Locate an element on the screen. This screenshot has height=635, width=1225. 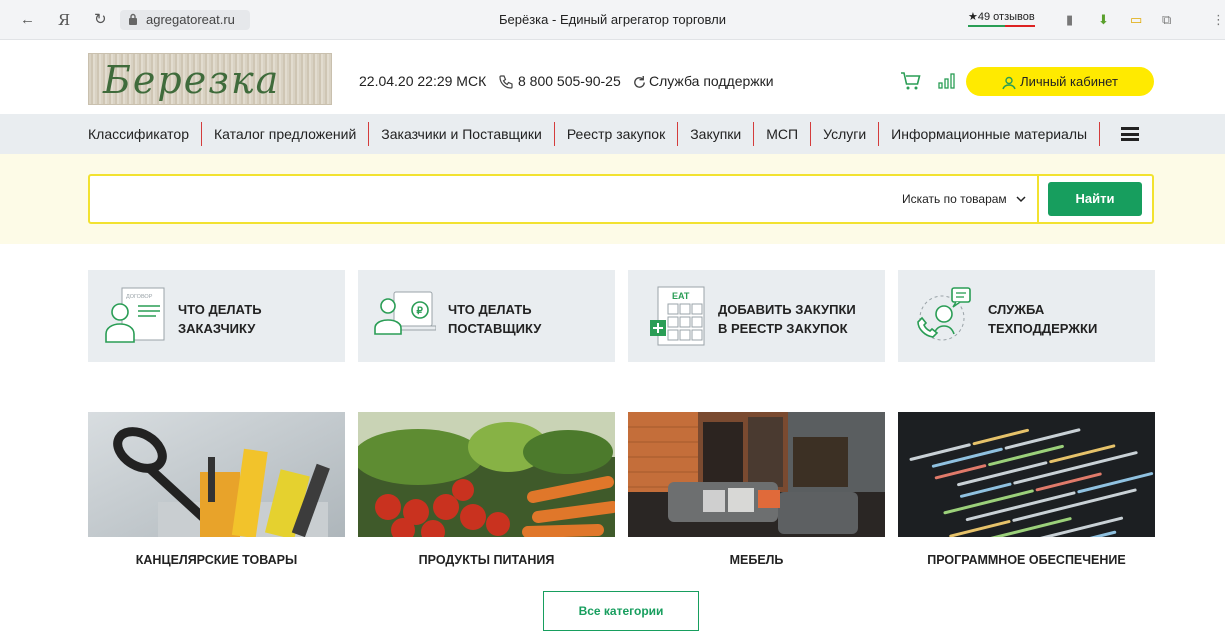
support-link: Служба поддержки is located at coordinates (703, 81).